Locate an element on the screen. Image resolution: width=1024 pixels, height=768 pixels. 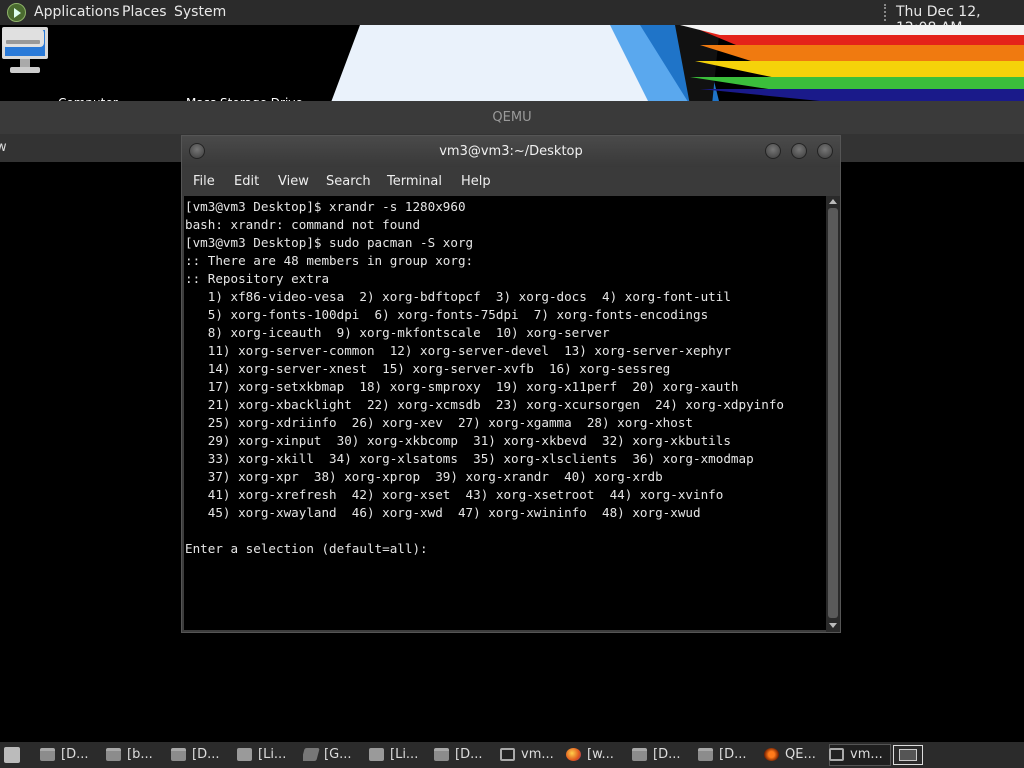
close-button is located at coordinates (825, 151).